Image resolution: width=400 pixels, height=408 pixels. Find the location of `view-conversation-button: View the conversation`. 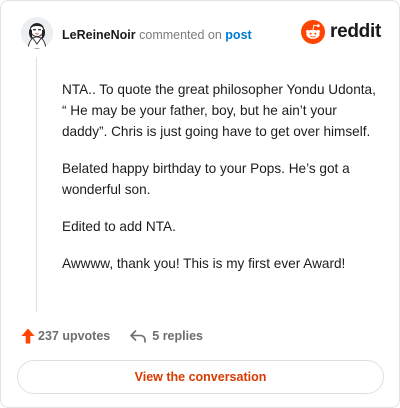

view-conversation-button: View the conversation is located at coordinates (200, 377).